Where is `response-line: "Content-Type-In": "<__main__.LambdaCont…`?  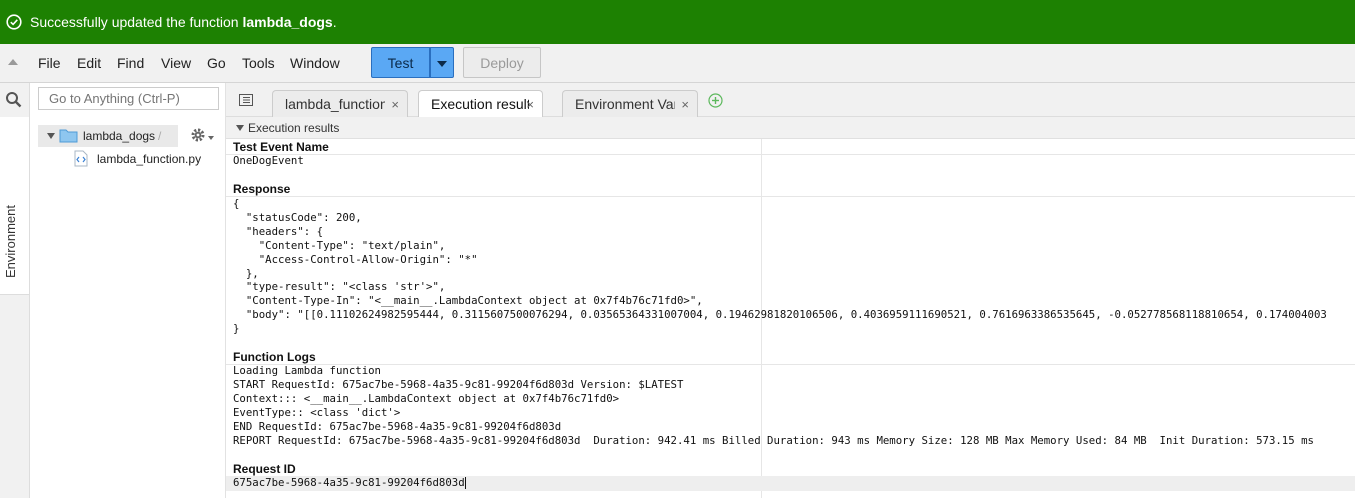
response-line: "Content-Type-In": "<__main__.LambdaCont… is located at coordinates (468, 301).